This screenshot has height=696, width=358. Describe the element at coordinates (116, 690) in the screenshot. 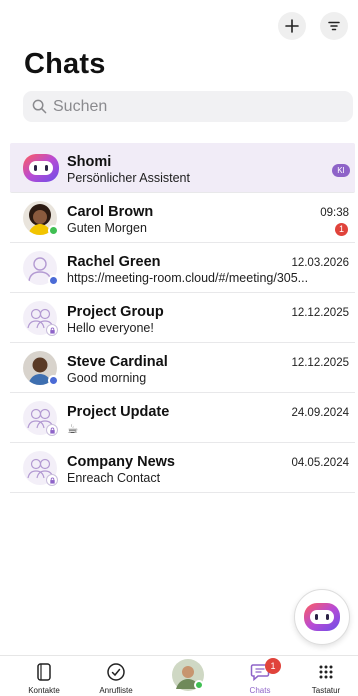

I see `tab-label: Anrufliste` at that location.